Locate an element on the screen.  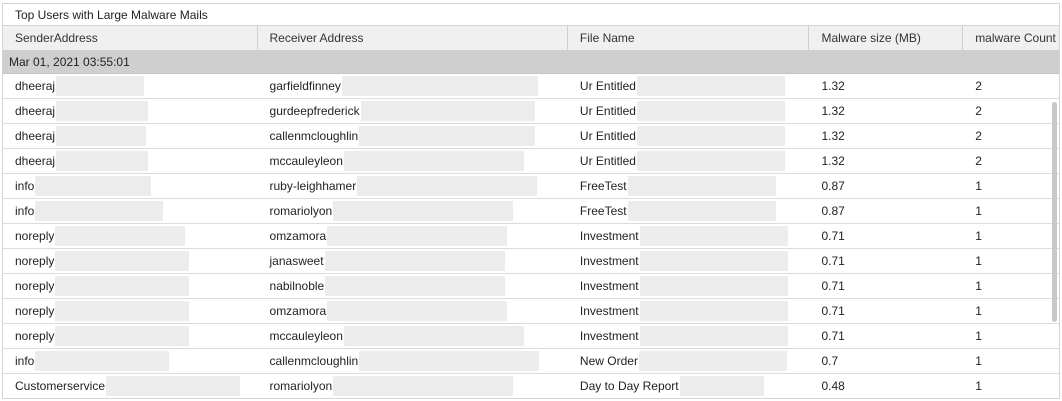
table-row: noreply mccauleyleon Investment 0.71 1 is located at coordinates (531, 336).